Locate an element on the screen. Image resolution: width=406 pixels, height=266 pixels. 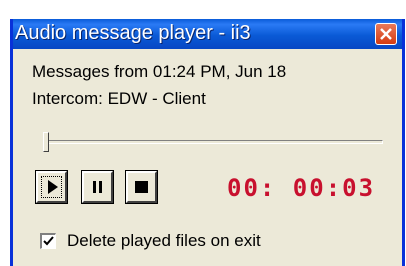
stop-icon is located at coordinates (141, 187).